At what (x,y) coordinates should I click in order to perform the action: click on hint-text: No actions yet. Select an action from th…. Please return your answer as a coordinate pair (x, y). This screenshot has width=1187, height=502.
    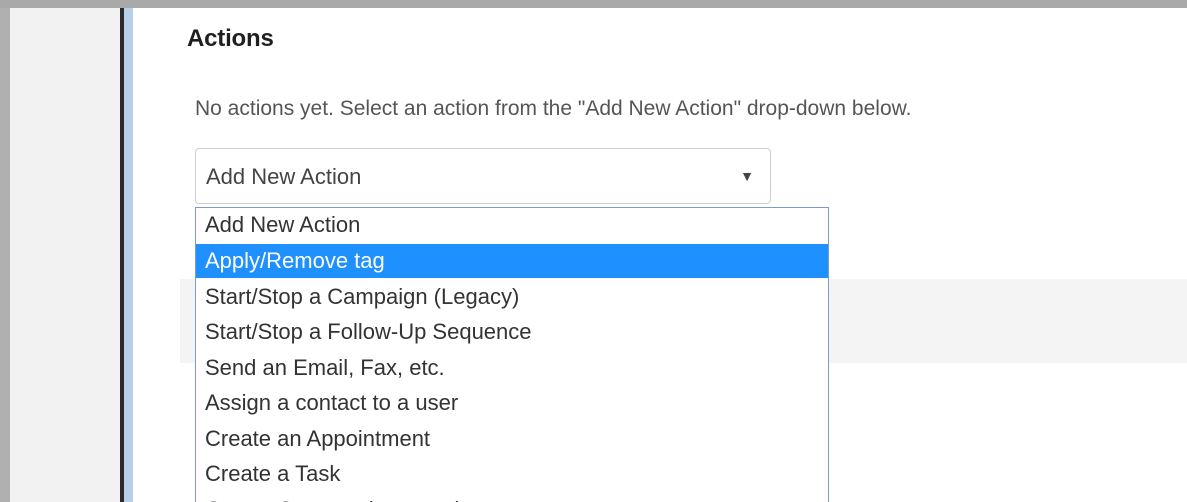
    Looking at the image, I should click on (553, 108).